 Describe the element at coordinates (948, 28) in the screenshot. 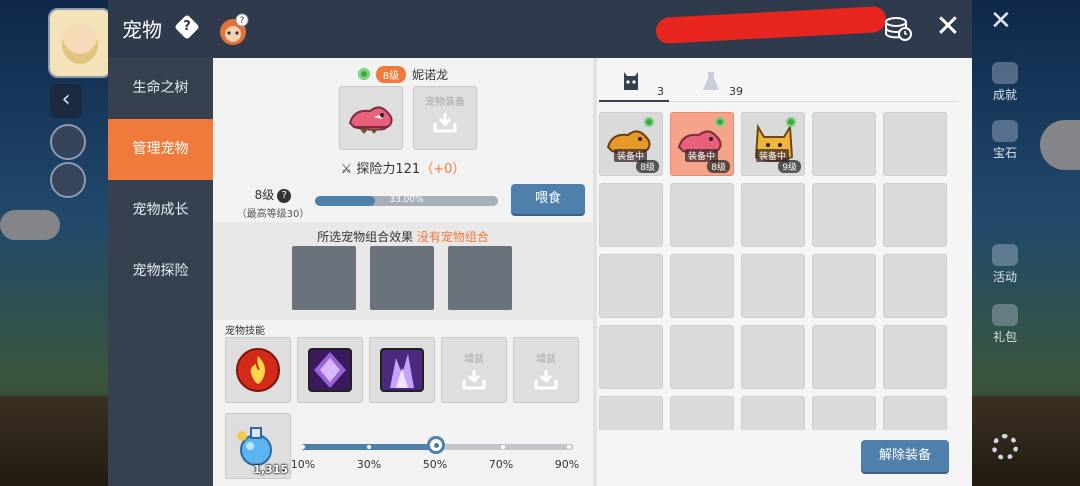

I see `close-button: ✕` at that location.